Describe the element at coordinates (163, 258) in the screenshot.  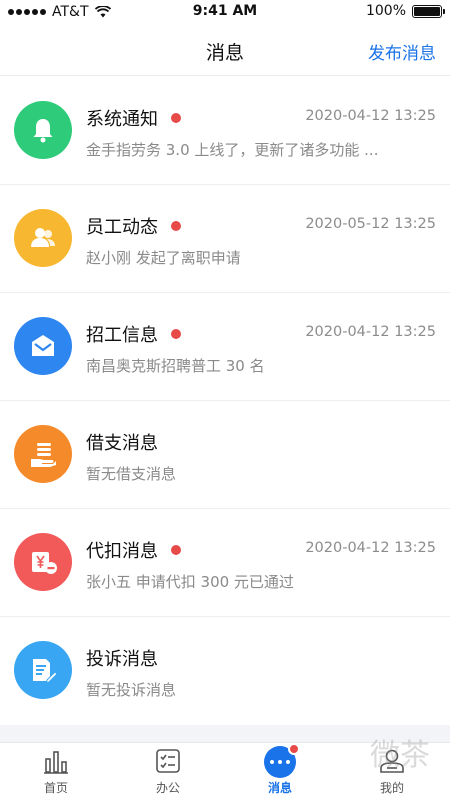
I see `message-subtitle: 赵小刚 发起了离职申请` at that location.